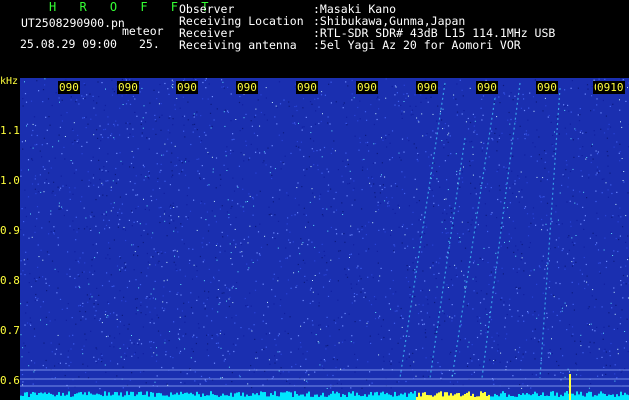  What do you see at coordinates (247, 87) in the screenshot?
I see `x-tick-label: 090` at bounding box center [247, 87].